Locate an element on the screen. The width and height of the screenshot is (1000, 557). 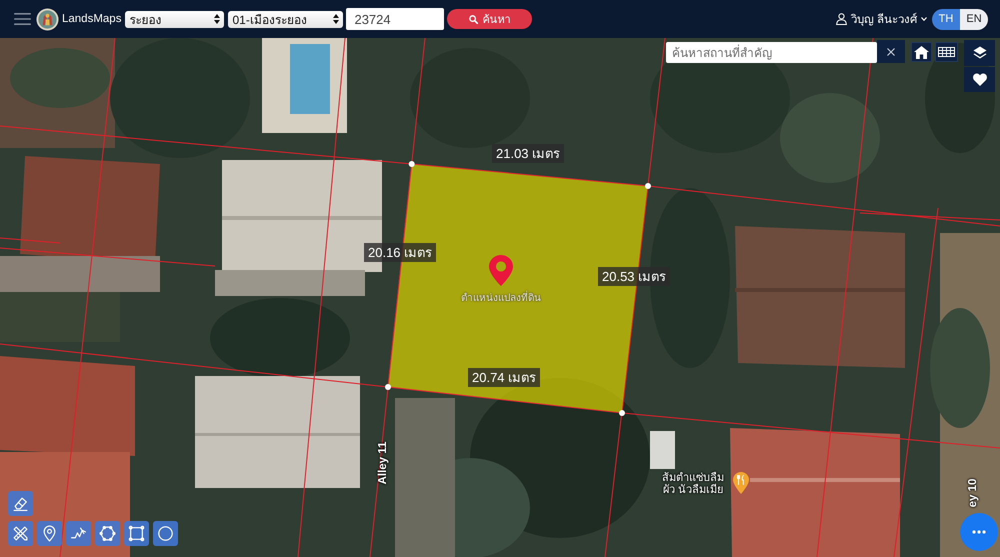
eraser-icon is located at coordinates (20, 503).